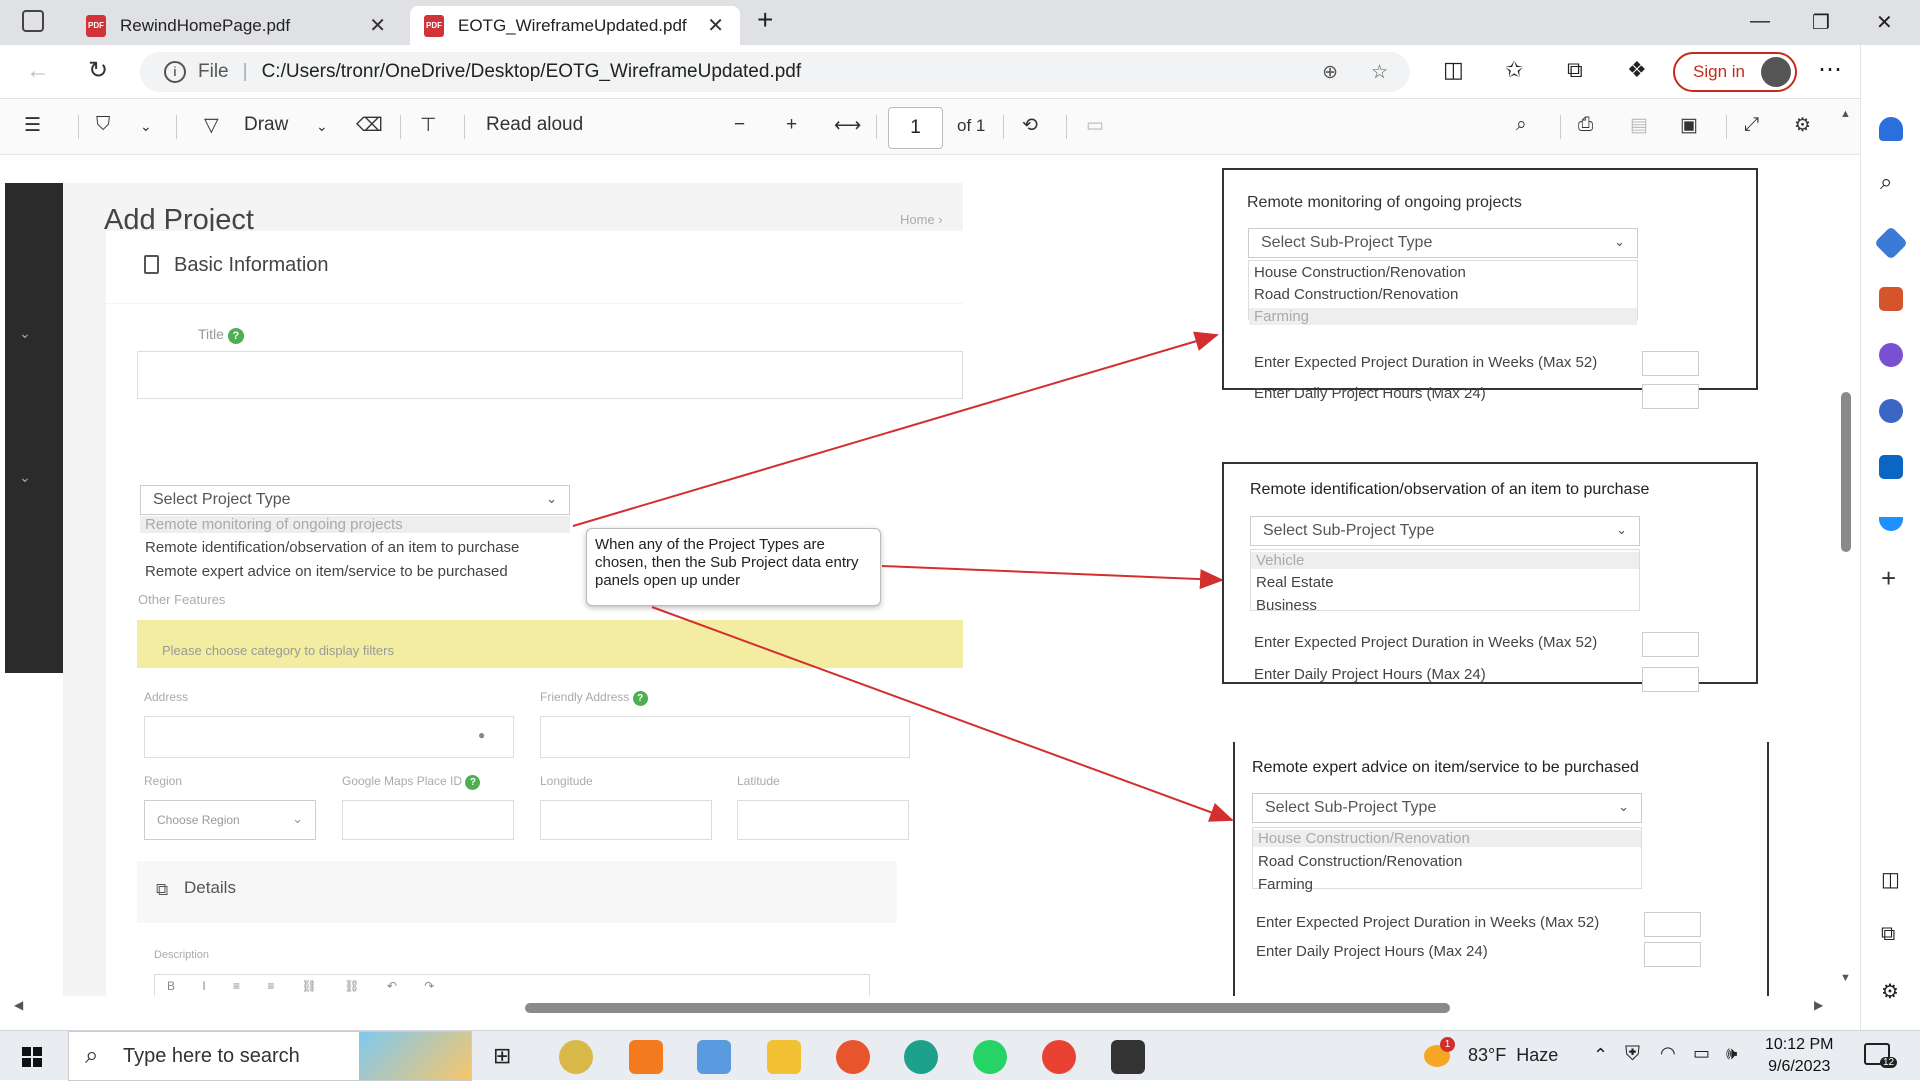 Image resolution: width=1920 pixels, height=1081 pixels. What do you see at coordinates (1890, 879) in the screenshot?
I see `sidebar-toggle-icon: ◫` at bounding box center [1890, 879].